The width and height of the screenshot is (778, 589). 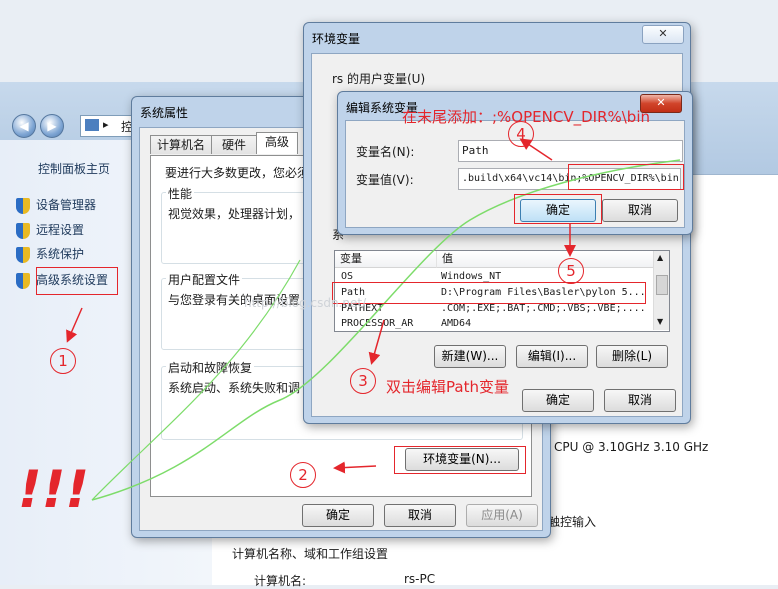 I want to click on highlight-env-button, so click(x=460, y=460).